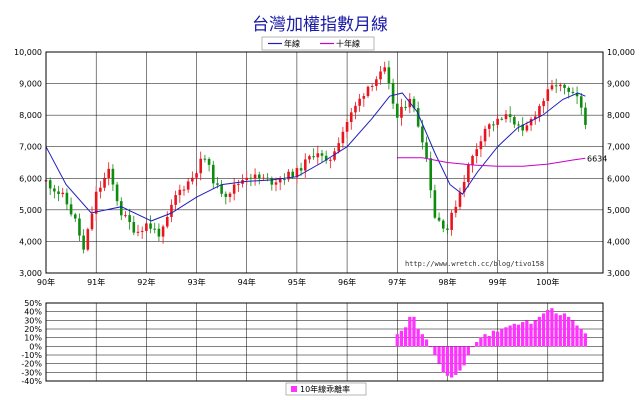  What do you see at coordinates (30, 210) in the screenshot?
I see `y-tick-left: 5,000` at bounding box center [30, 210].